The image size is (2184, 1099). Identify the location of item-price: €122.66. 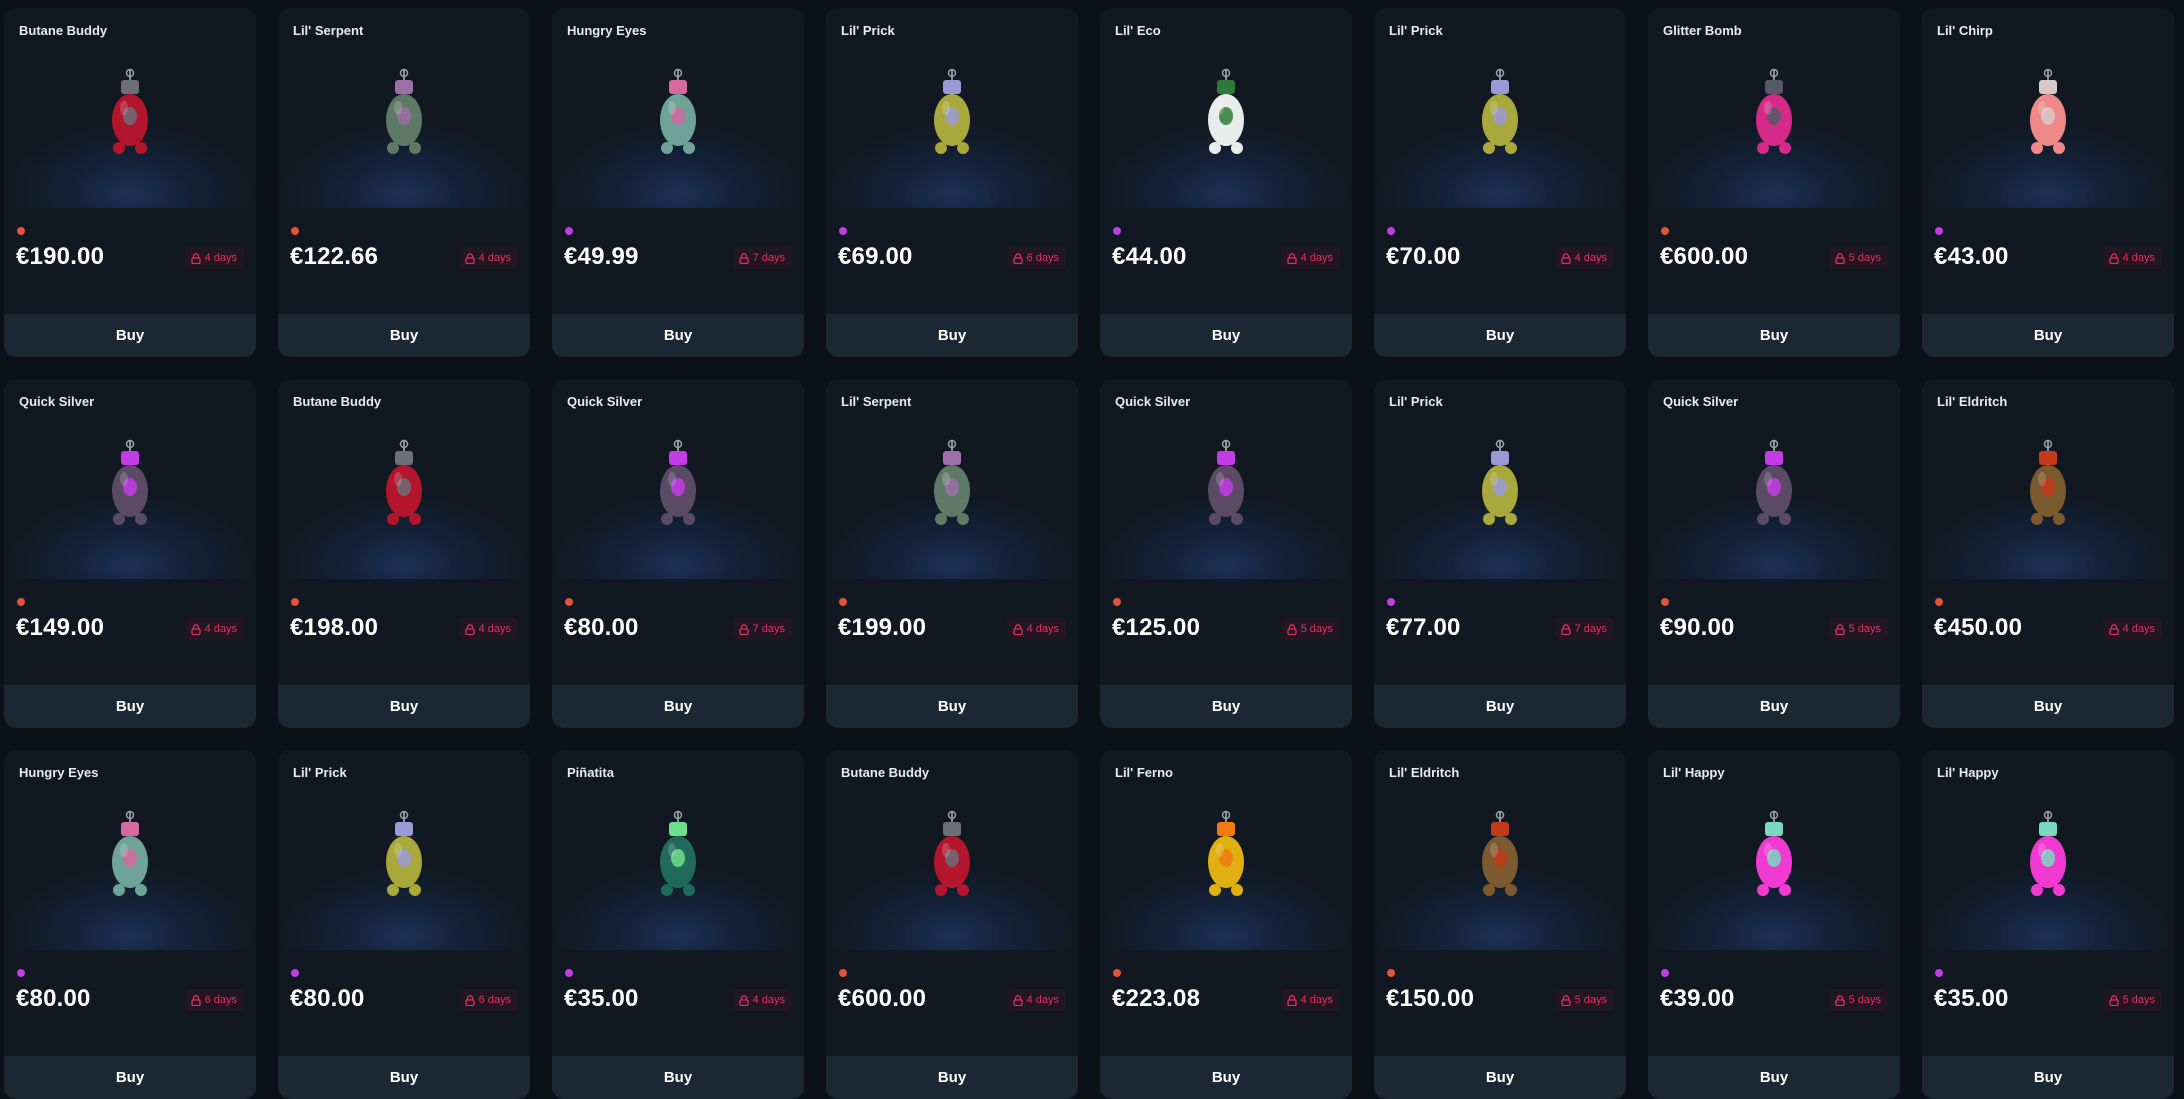
(334, 256).